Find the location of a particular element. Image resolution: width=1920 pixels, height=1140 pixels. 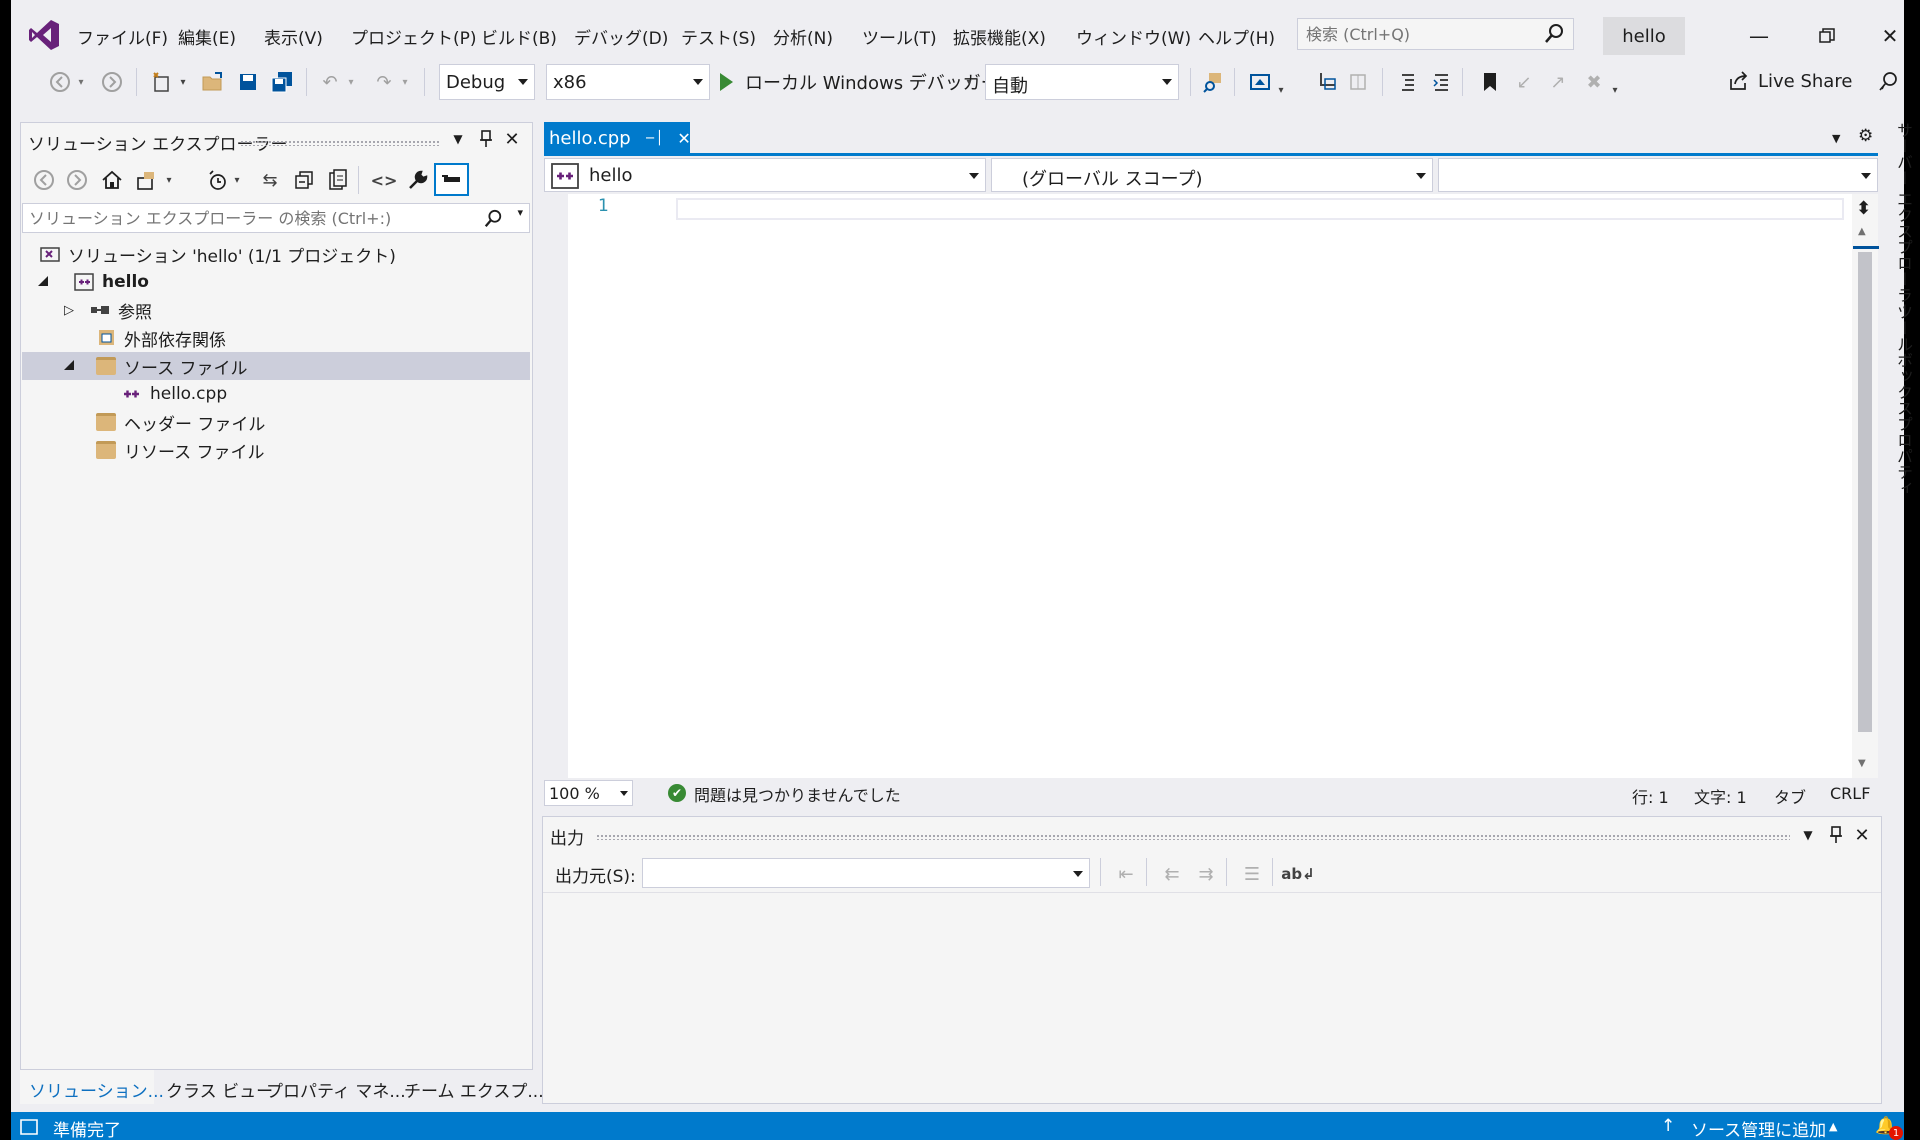

menu-analyze: 分析(N) is located at coordinates (803, 36).